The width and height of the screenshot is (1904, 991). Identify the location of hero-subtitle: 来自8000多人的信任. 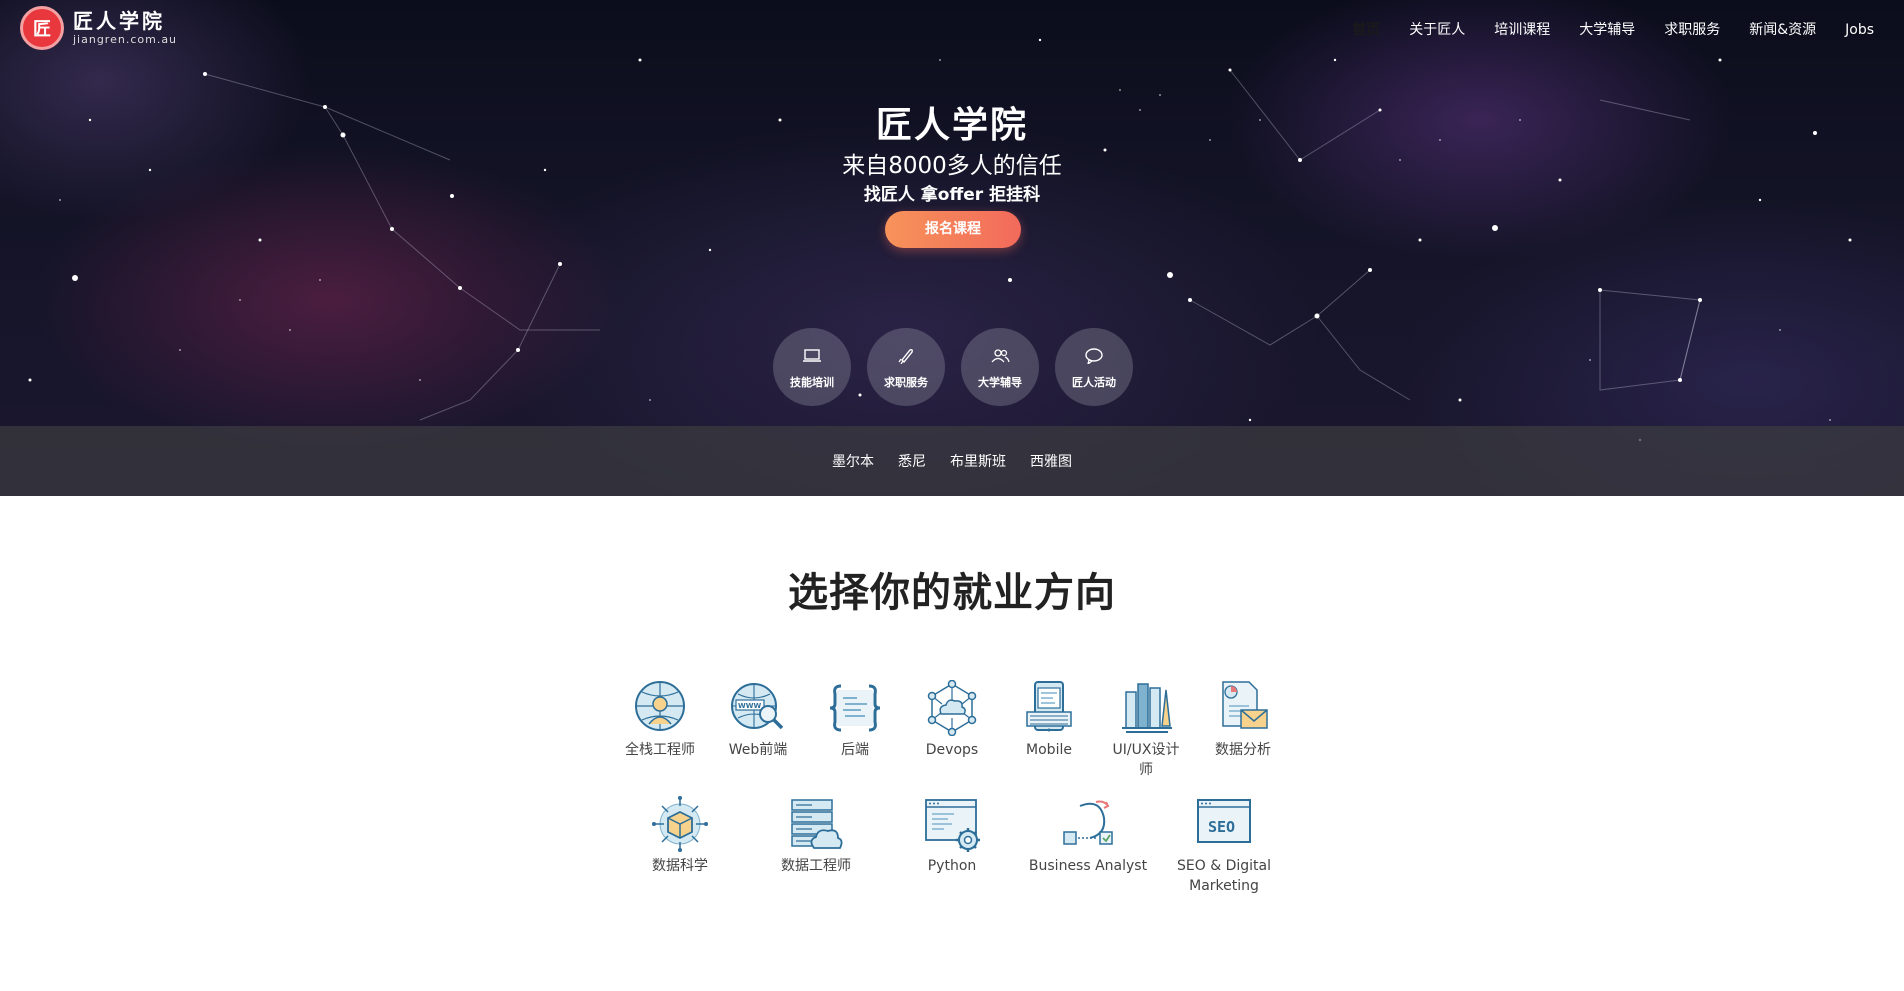
(952, 166).